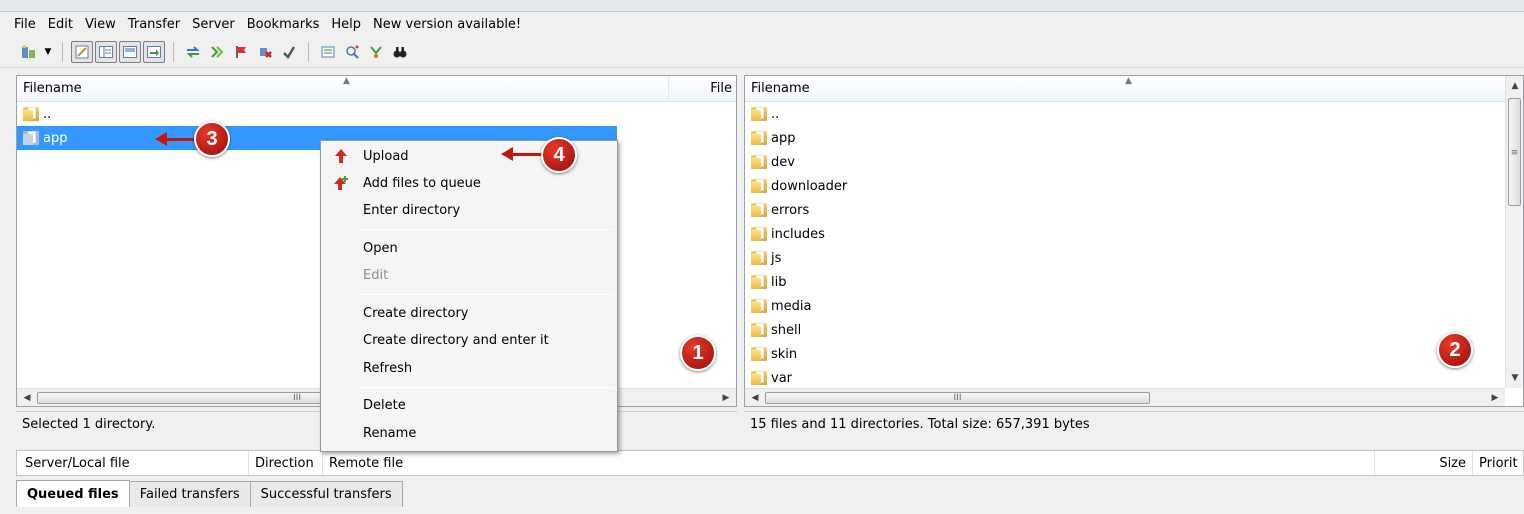  I want to click on remote-file-row: app, so click(1134, 138).